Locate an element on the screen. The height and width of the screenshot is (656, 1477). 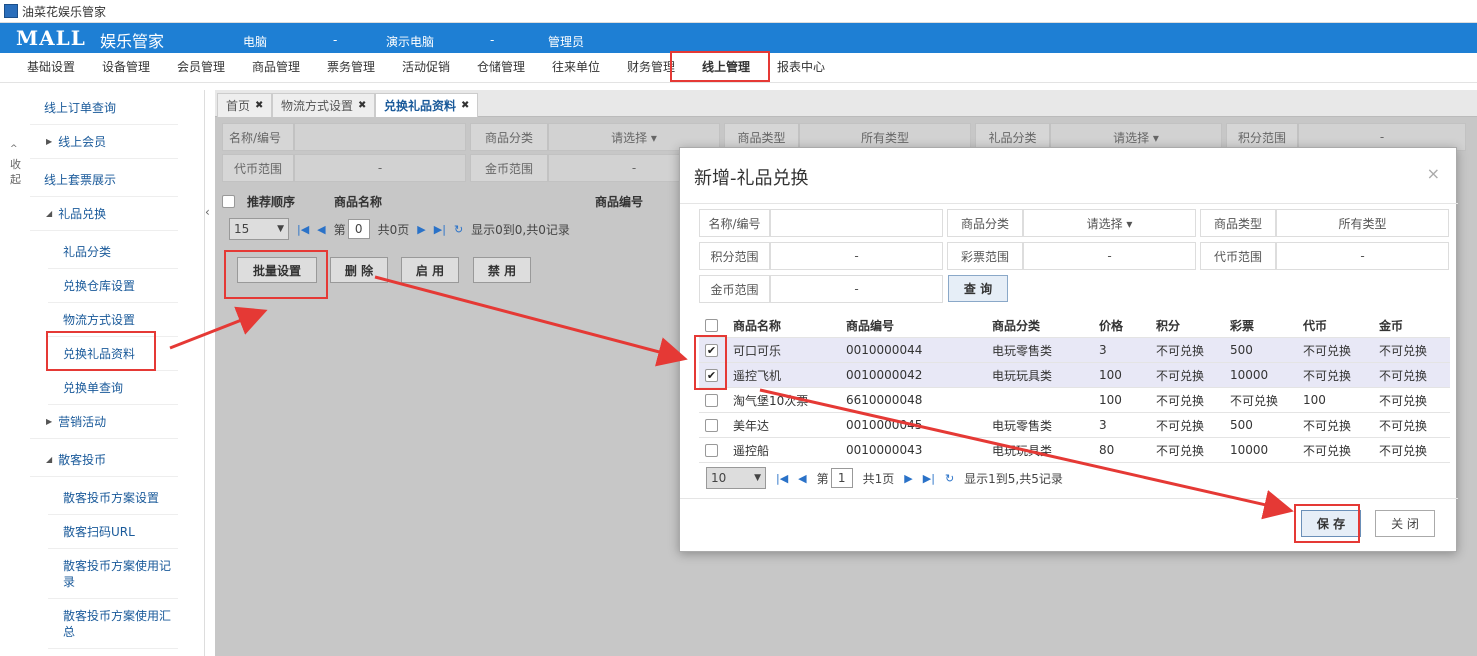
sidebar-item-exchange-query: 兑换单查询 is located at coordinates (113, 388).